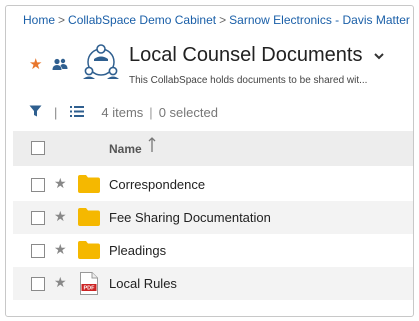 Image resolution: width=419 pixels, height=321 pixels. What do you see at coordinates (101, 64) in the screenshot?
I see `group-network-icon` at bounding box center [101, 64].